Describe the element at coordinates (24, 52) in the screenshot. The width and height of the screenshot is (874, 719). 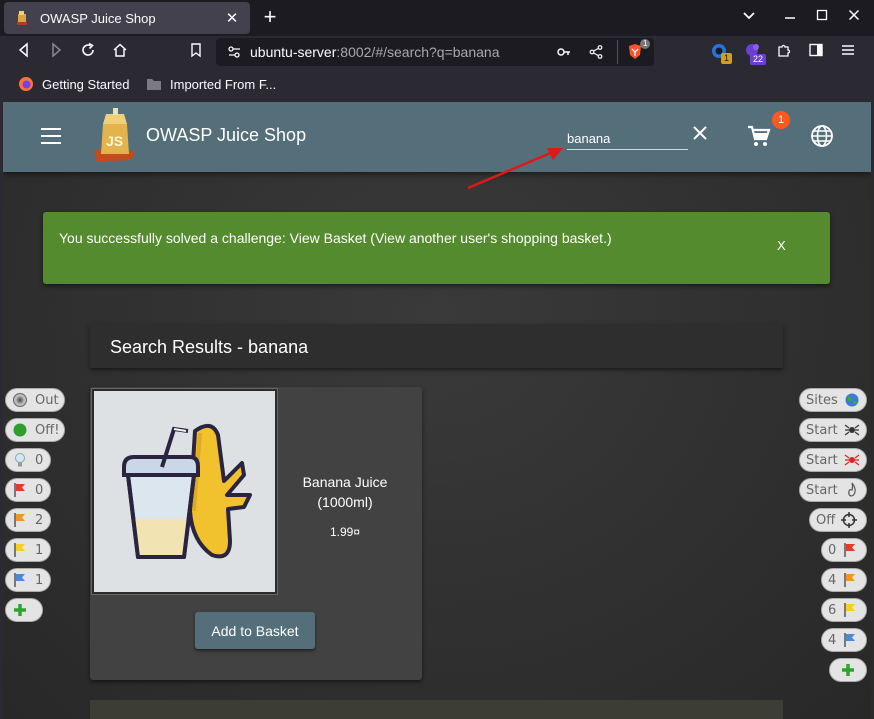
I see `back-icon` at that location.